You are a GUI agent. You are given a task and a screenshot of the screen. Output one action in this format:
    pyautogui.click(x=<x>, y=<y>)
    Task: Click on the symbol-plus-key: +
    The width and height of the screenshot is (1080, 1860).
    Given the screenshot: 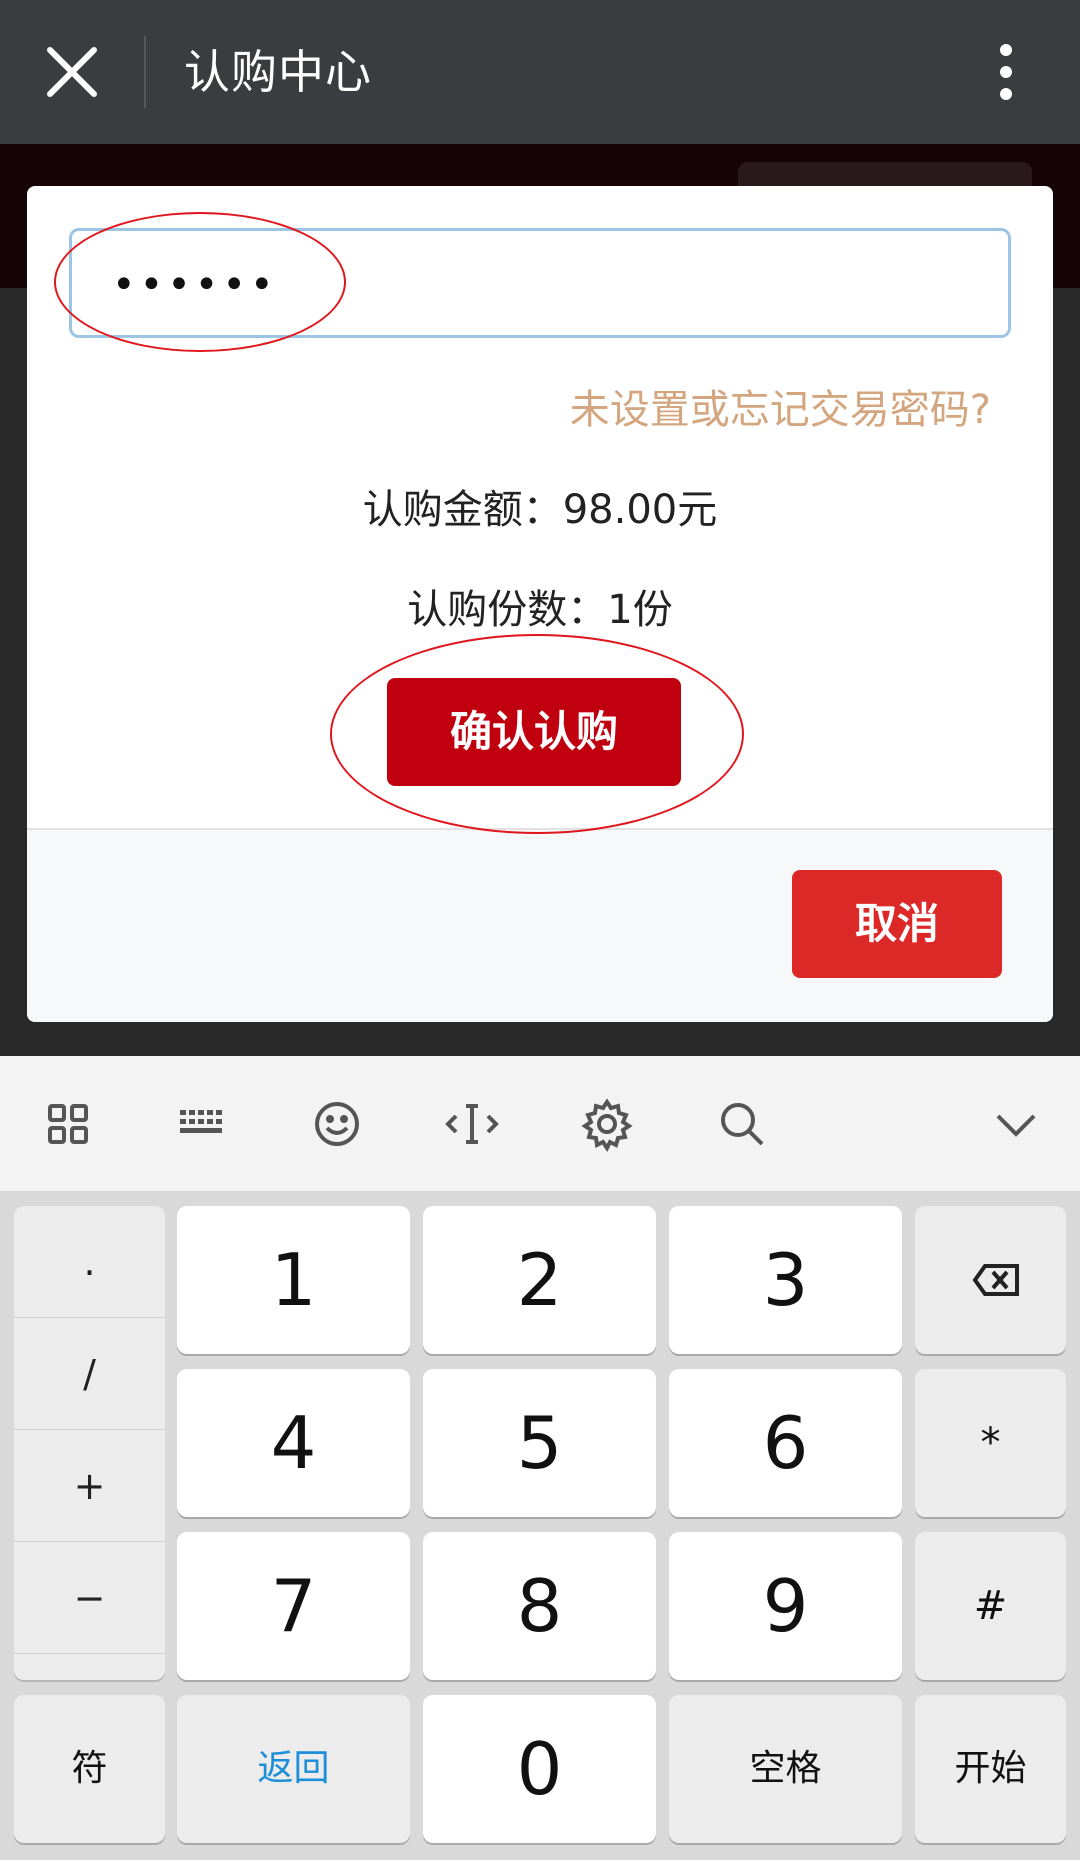 What is the action you would take?
    pyautogui.click(x=89, y=1486)
    